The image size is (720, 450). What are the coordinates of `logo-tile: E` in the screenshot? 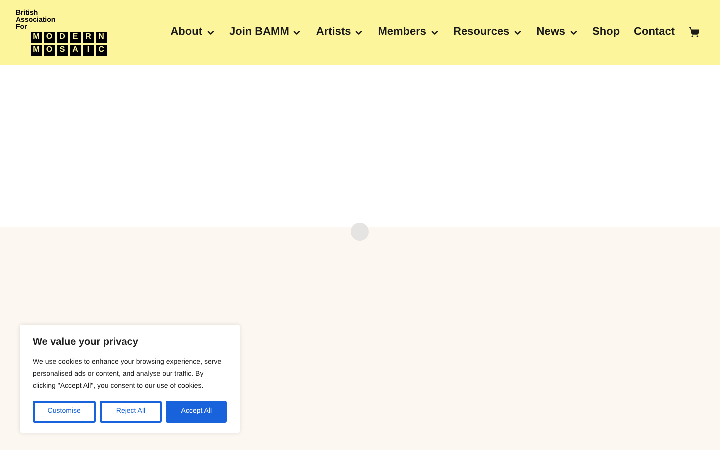 It's located at (75, 37).